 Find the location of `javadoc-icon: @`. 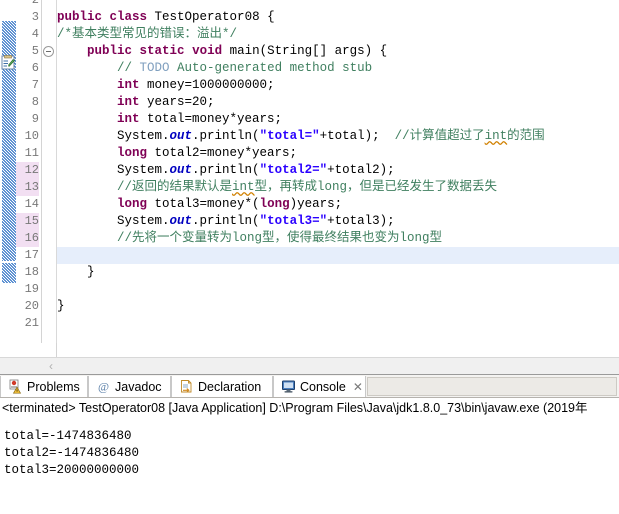

javadoc-icon: @ is located at coordinates (103, 386).